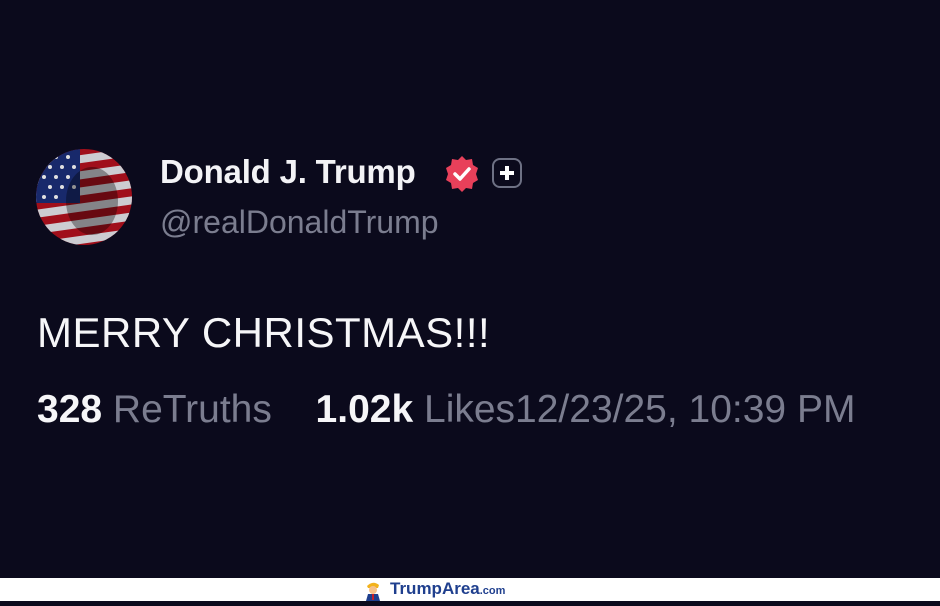  Describe the element at coordinates (288, 172) in the screenshot. I see `display-name: Donald J. Trump` at that location.